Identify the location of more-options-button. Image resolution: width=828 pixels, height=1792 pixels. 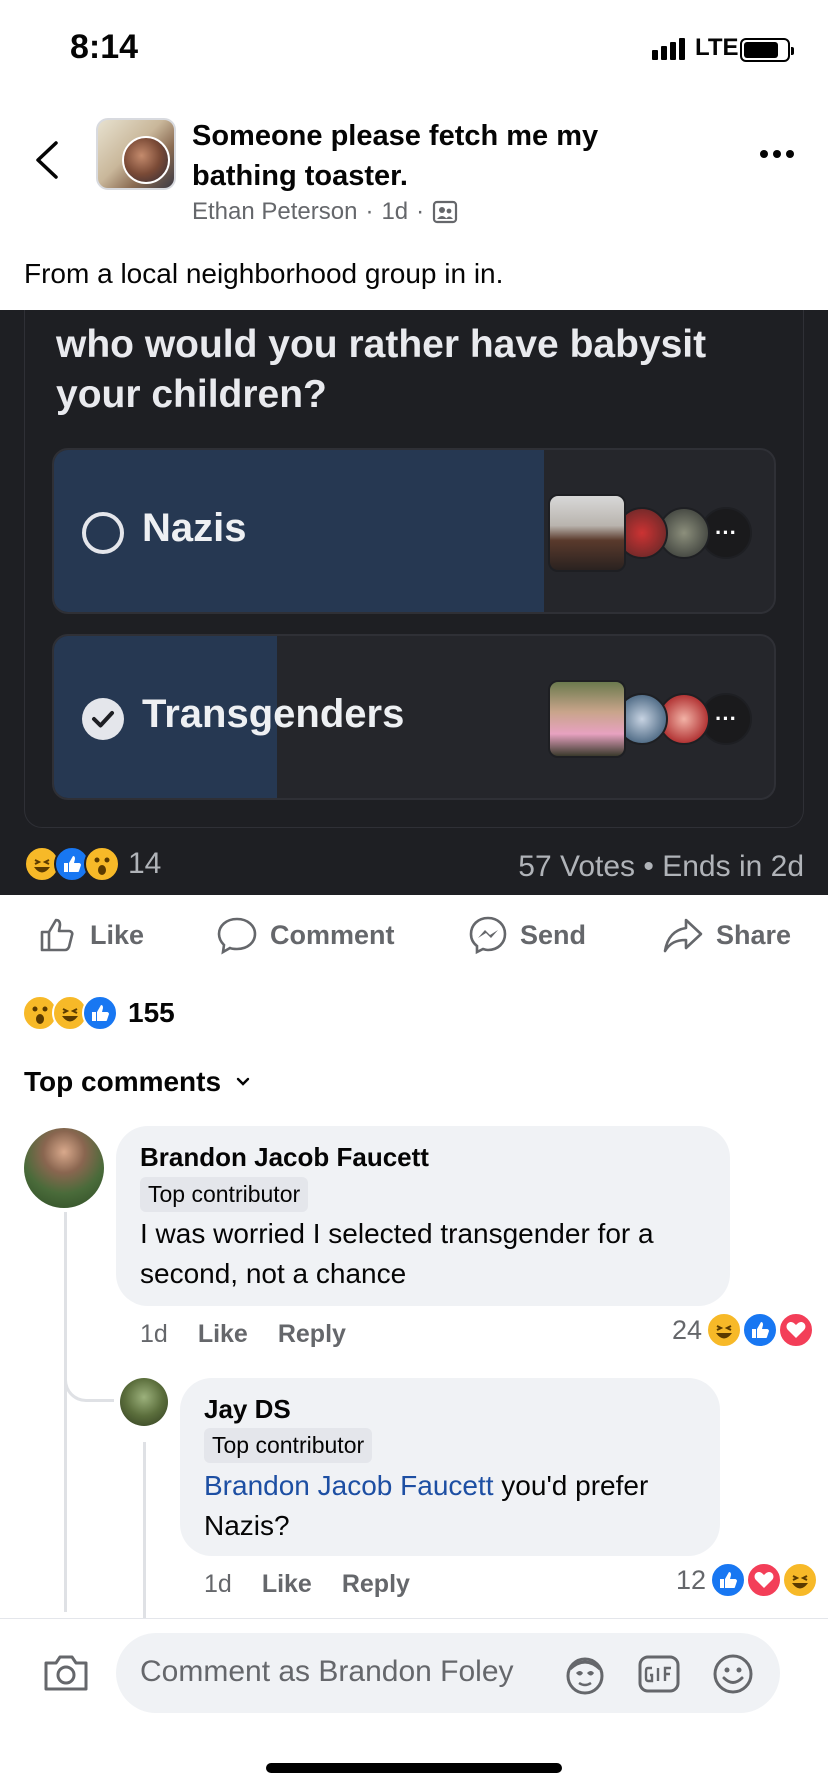
(777, 154).